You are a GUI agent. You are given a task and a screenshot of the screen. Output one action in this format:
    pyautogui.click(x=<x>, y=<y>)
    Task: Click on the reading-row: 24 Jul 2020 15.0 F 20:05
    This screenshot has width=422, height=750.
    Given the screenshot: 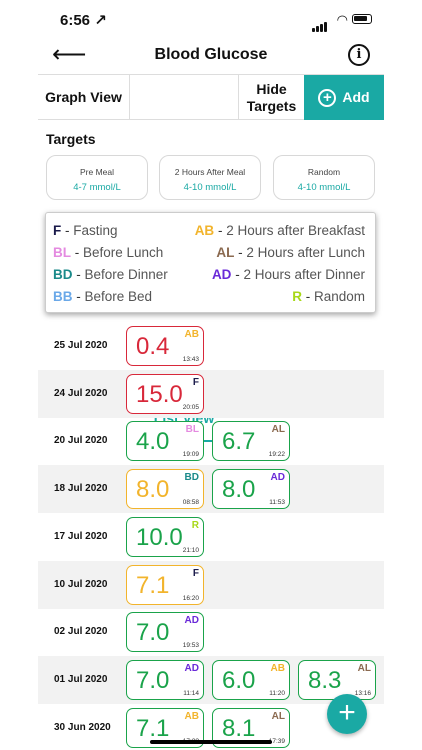 What is the action you would take?
    pyautogui.click(x=211, y=393)
    